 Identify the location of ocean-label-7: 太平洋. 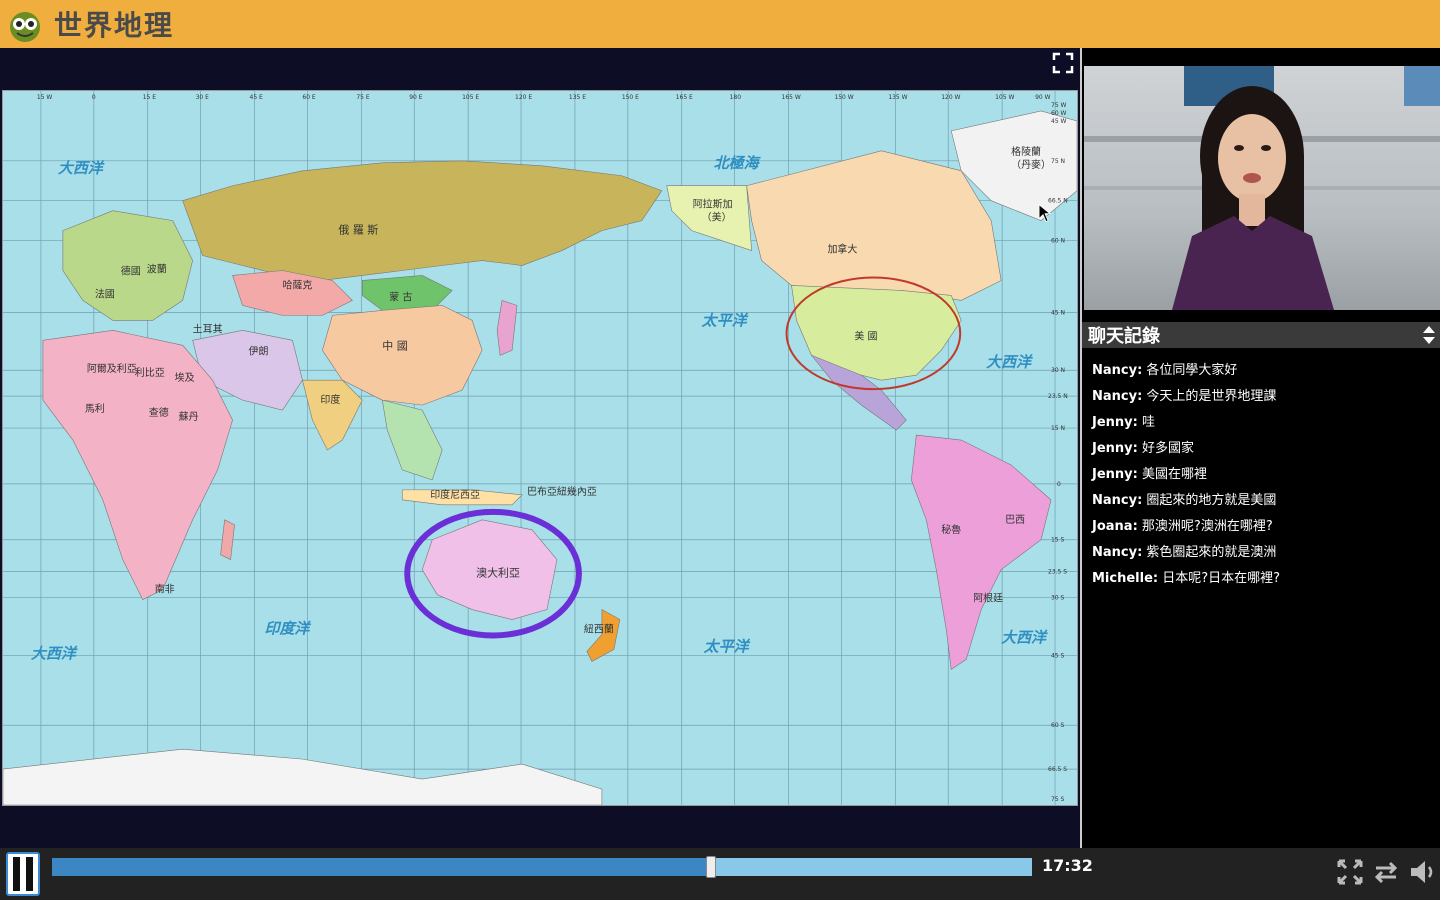
(727, 646).